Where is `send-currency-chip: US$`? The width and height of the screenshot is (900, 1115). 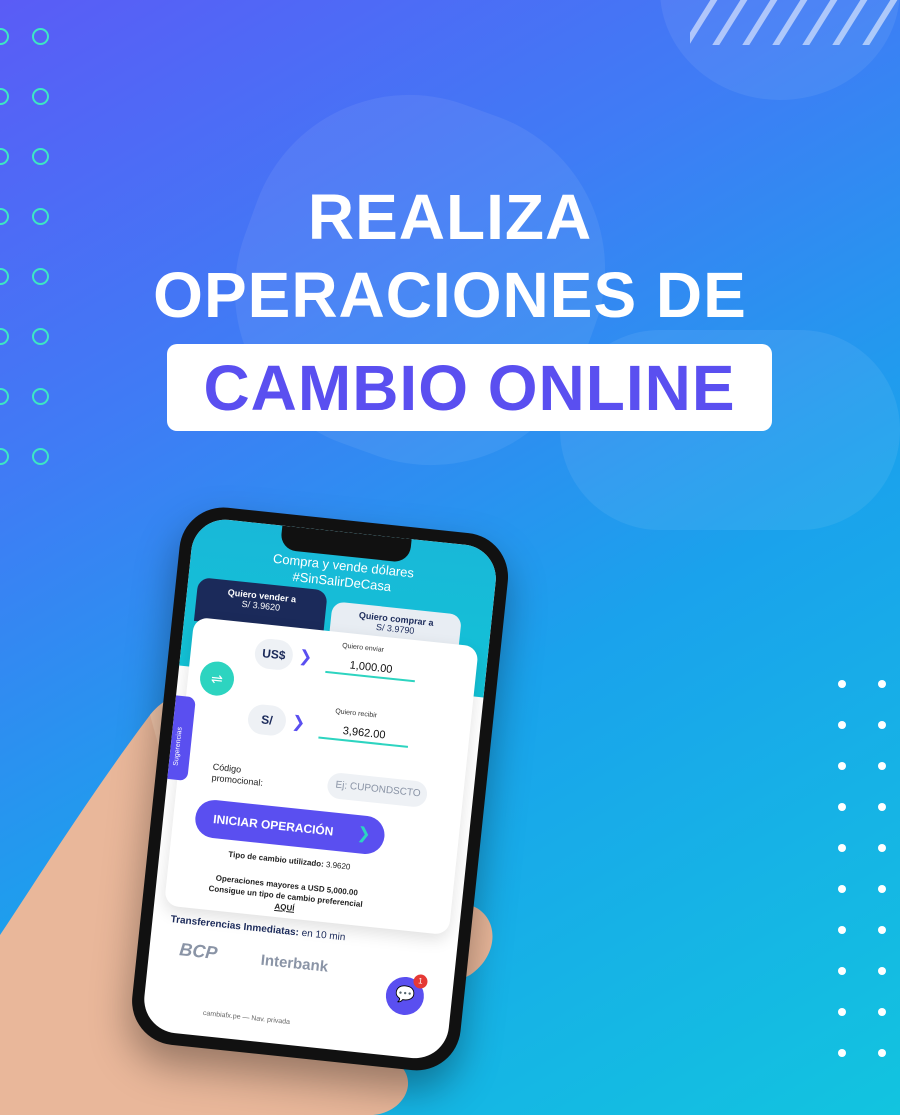
send-currency-chip: US$ is located at coordinates (274, 654).